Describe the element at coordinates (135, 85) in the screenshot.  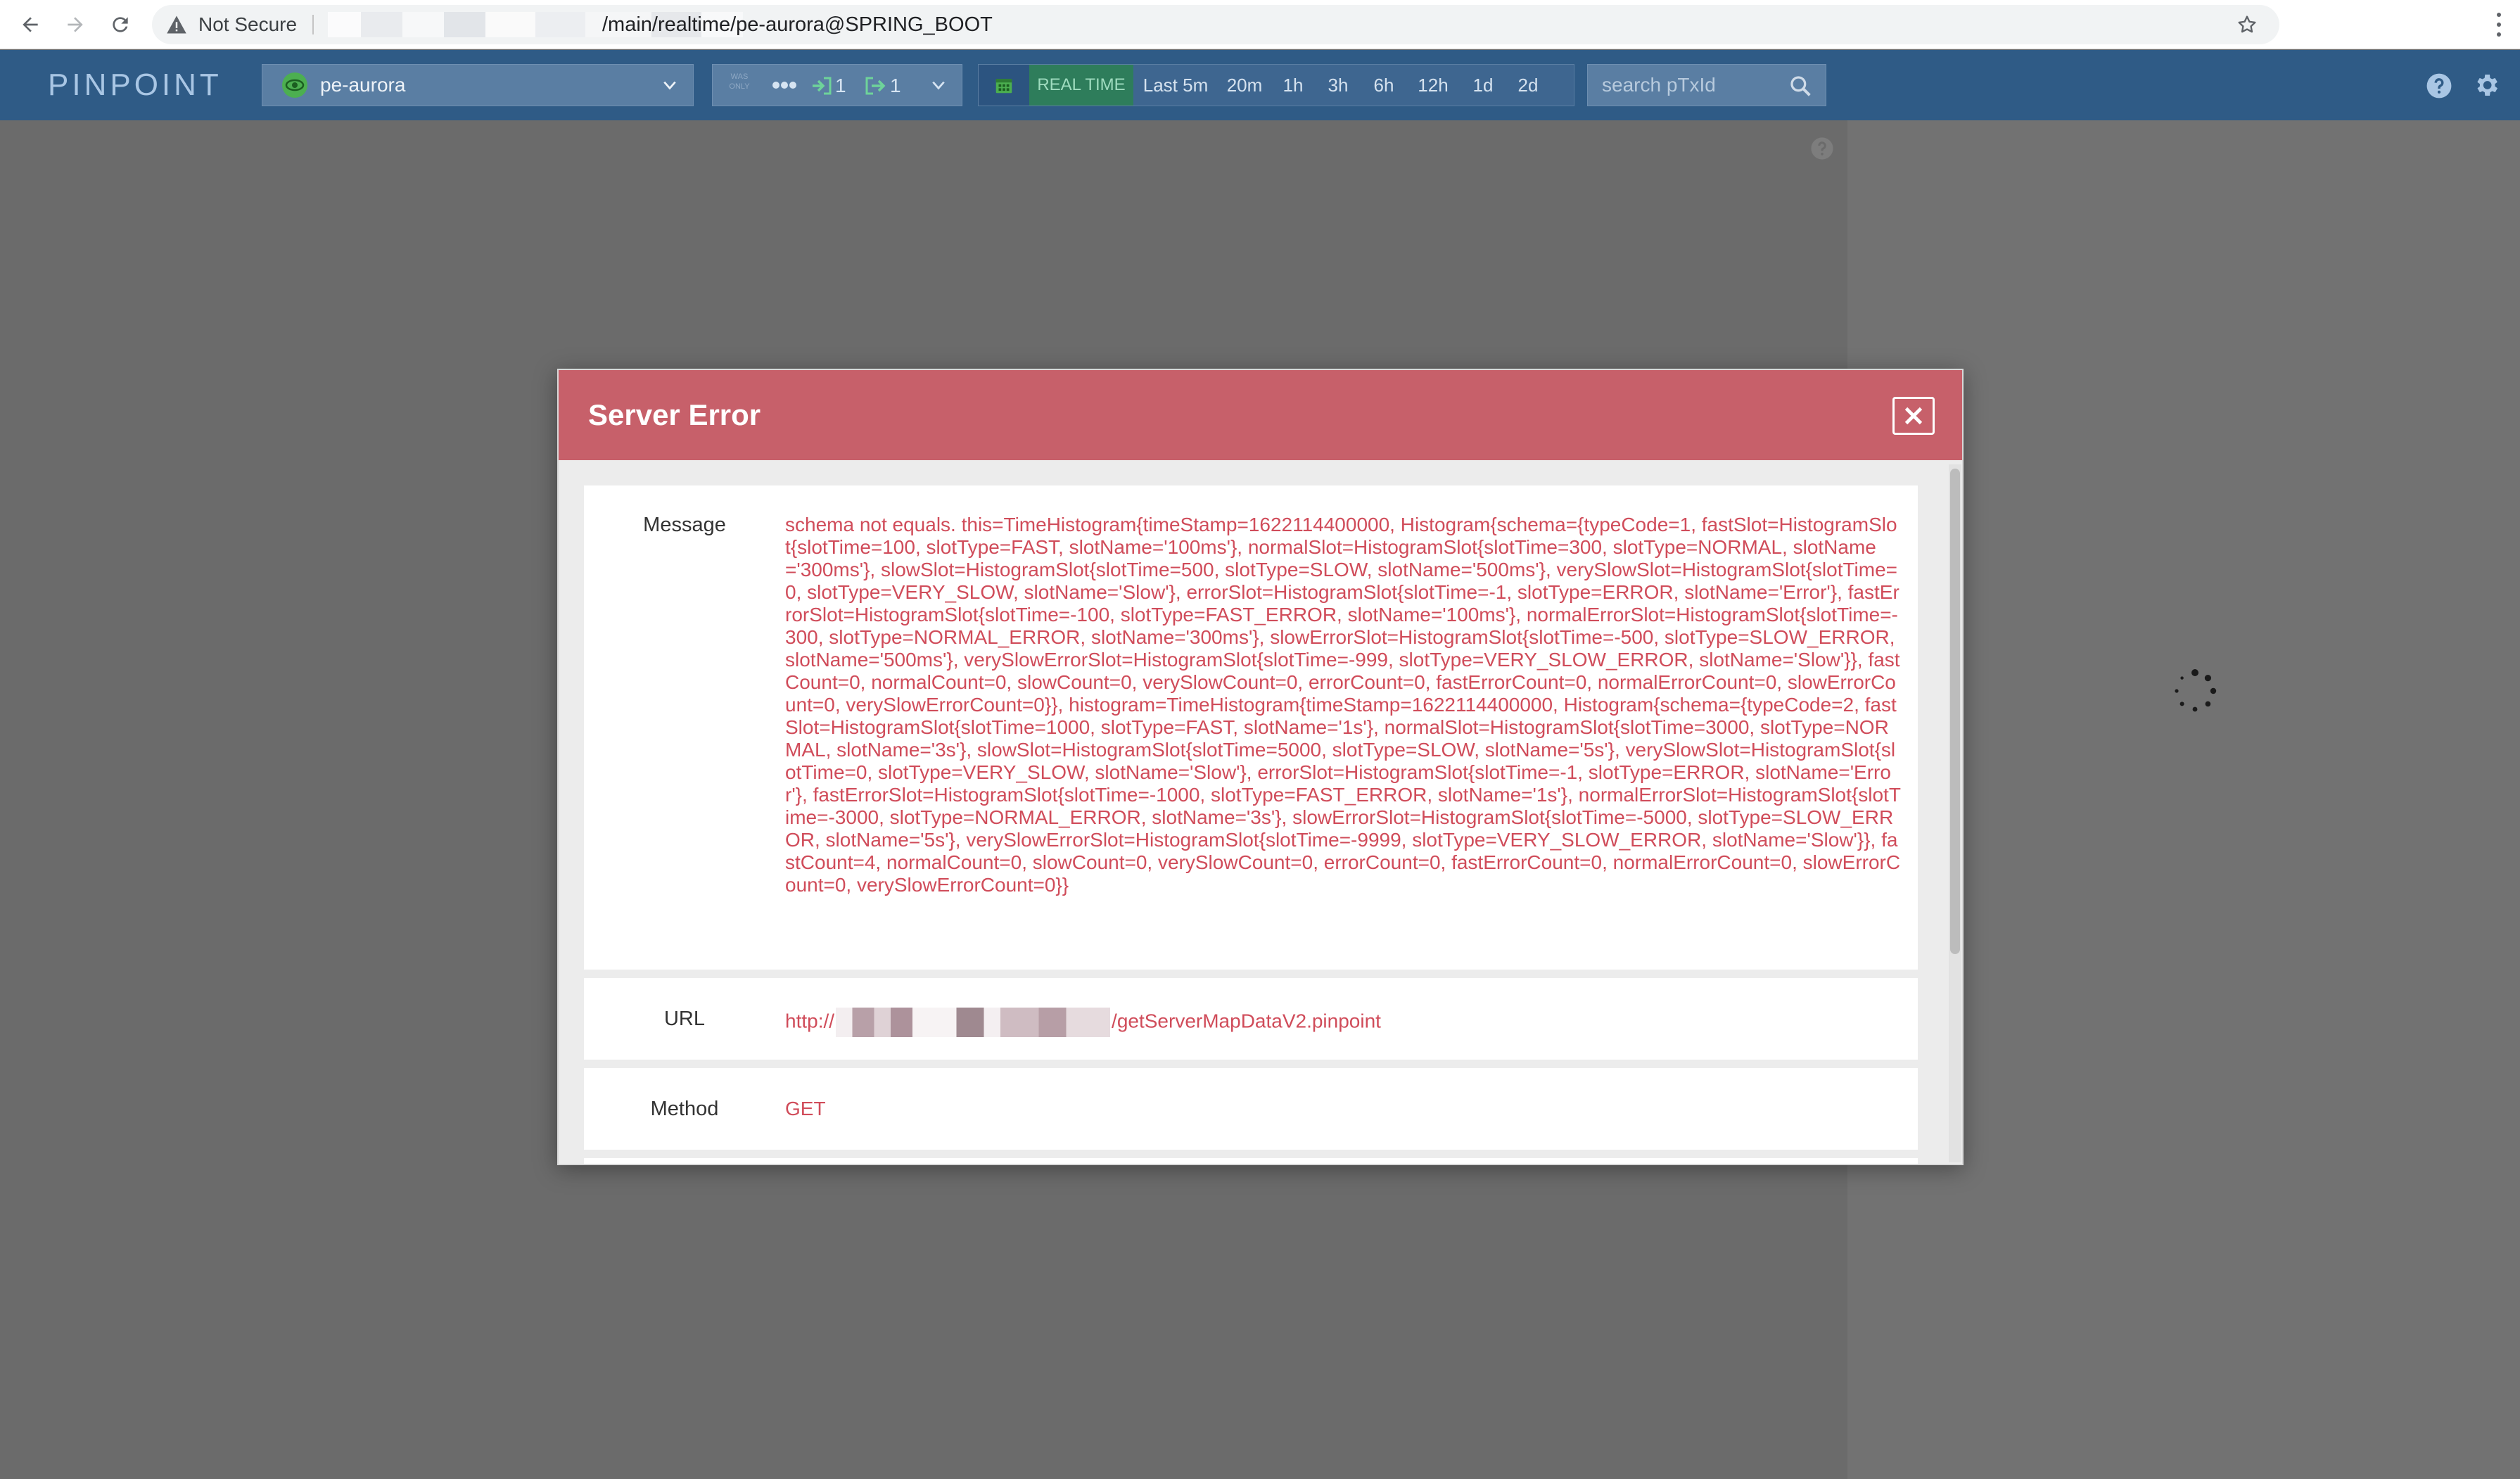
I see `pinpoint-logo: PINPOINT` at that location.